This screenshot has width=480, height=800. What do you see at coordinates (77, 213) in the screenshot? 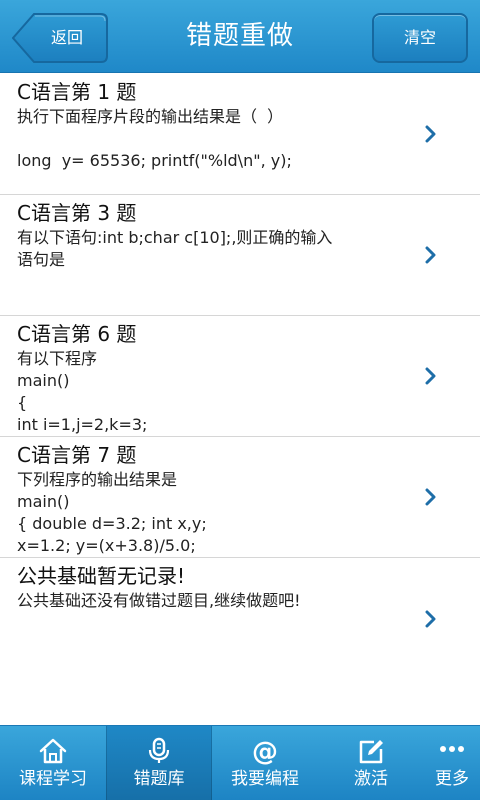
I see `item-title: C语言第 3 题` at bounding box center [77, 213].